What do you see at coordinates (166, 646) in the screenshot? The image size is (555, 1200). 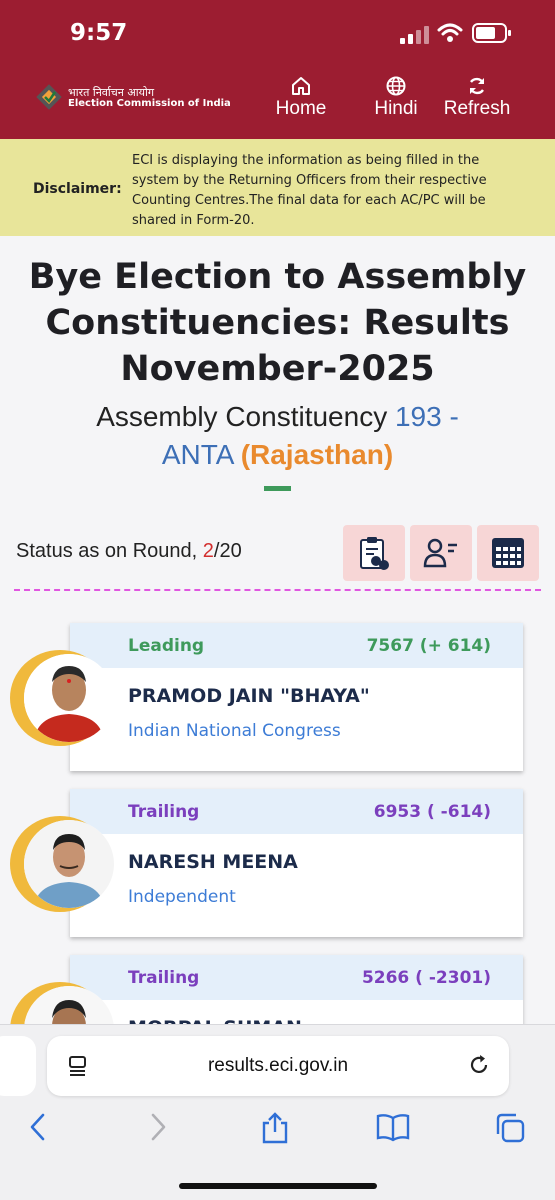 I see `candidate-status: Leading` at bounding box center [166, 646].